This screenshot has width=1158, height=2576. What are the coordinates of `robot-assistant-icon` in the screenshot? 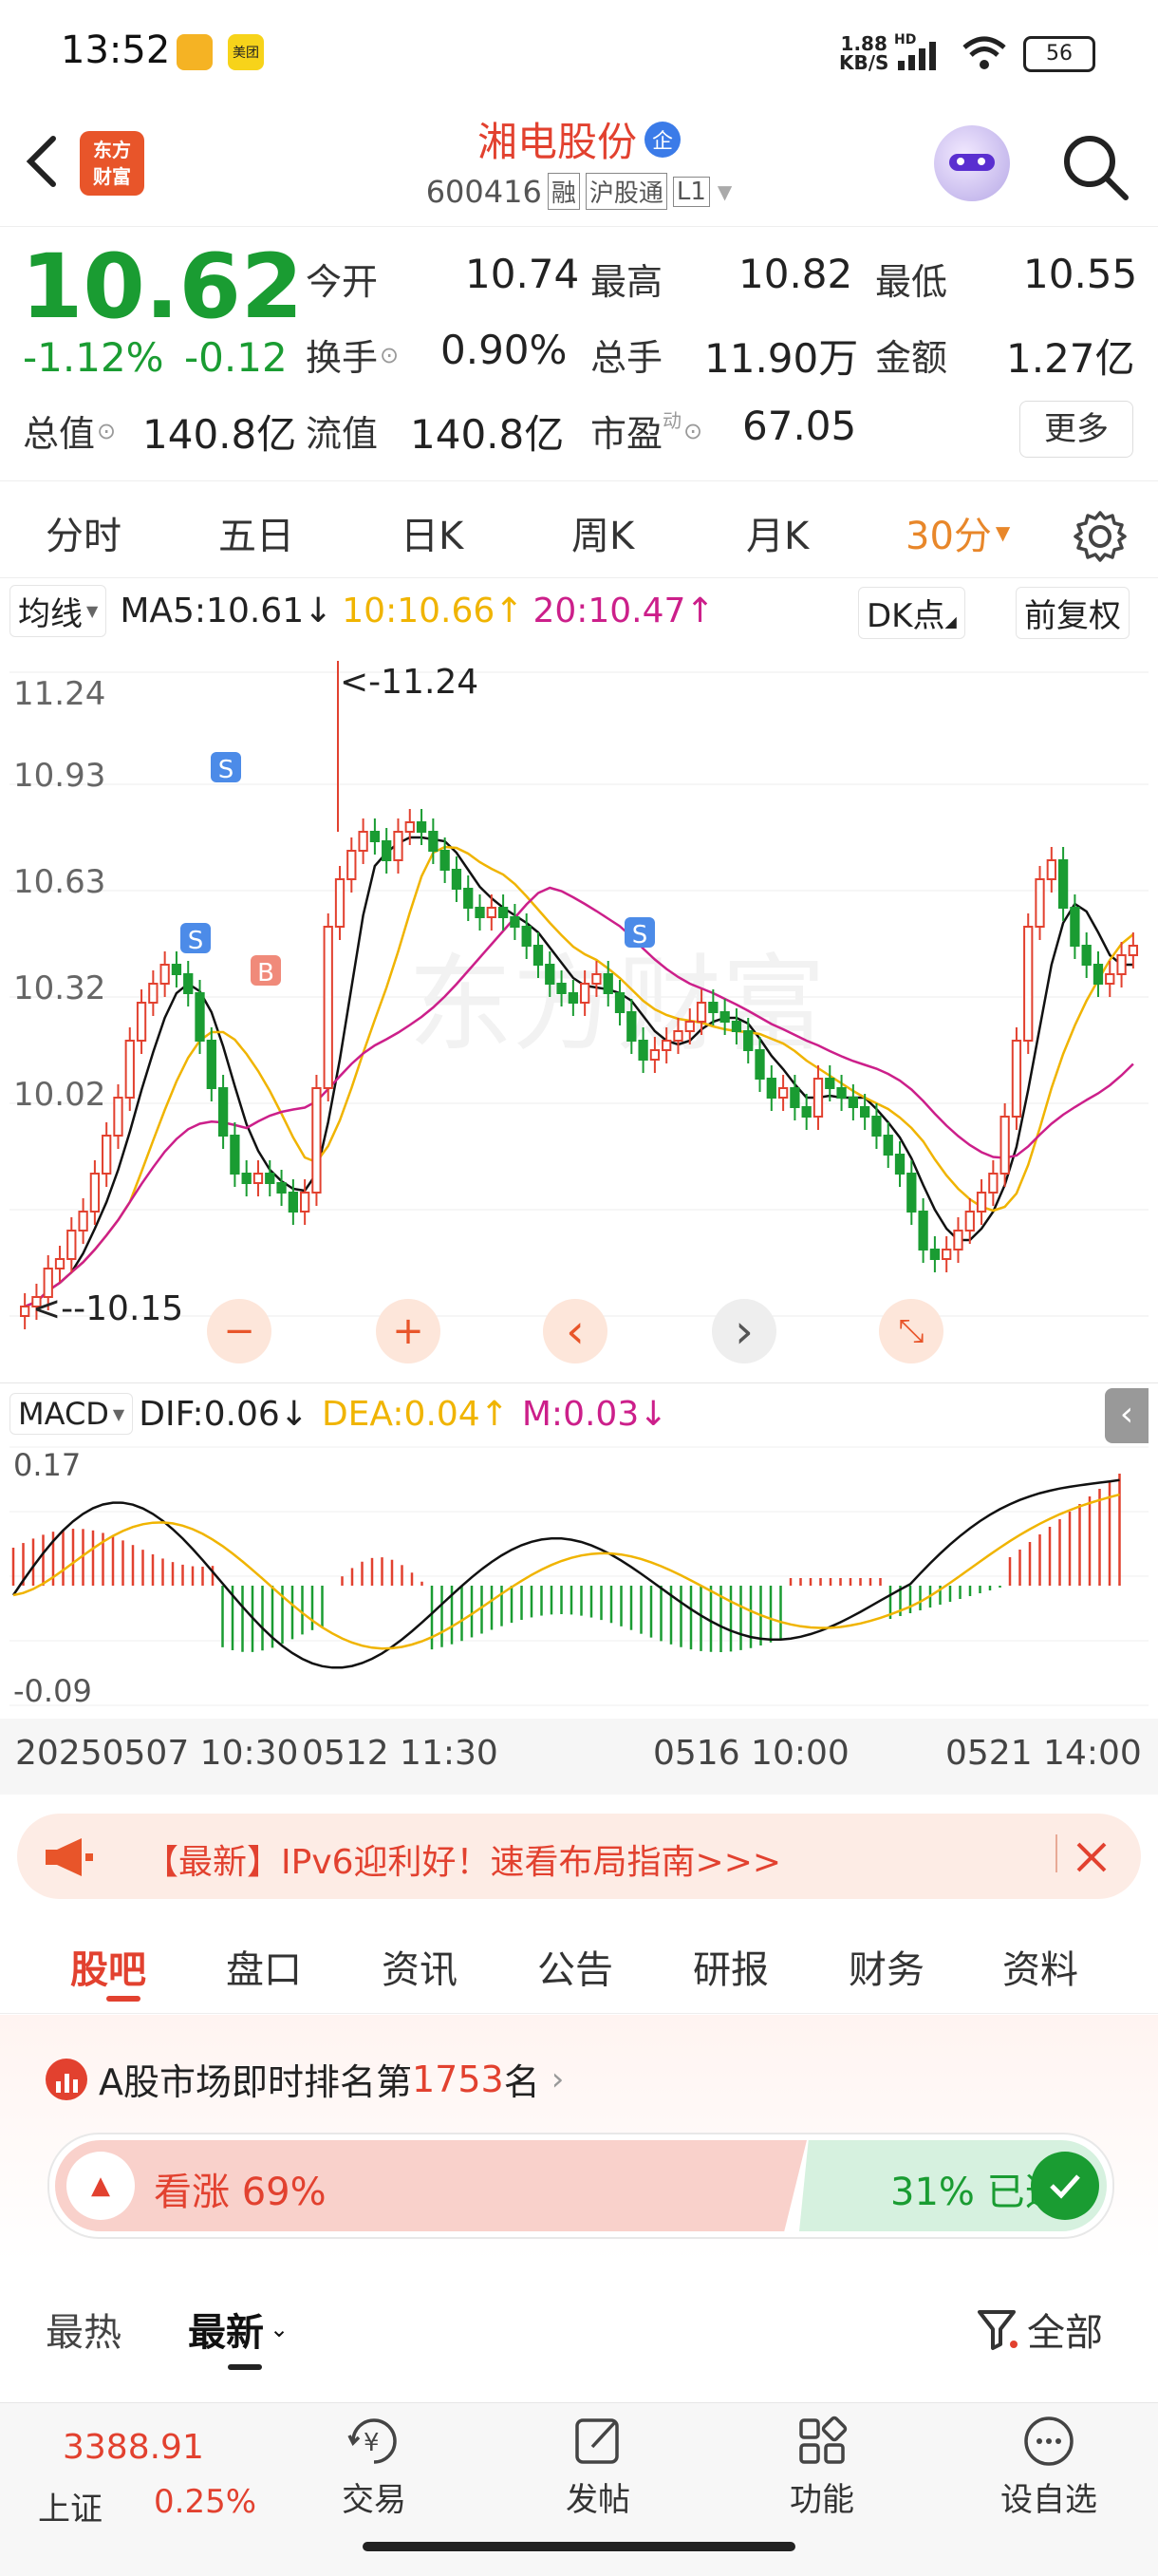 It's located at (972, 163).